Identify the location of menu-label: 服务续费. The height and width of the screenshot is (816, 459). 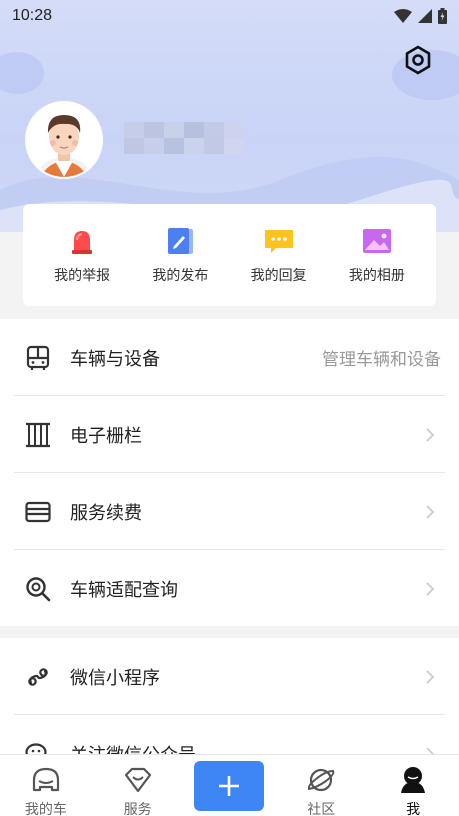
(106, 512).